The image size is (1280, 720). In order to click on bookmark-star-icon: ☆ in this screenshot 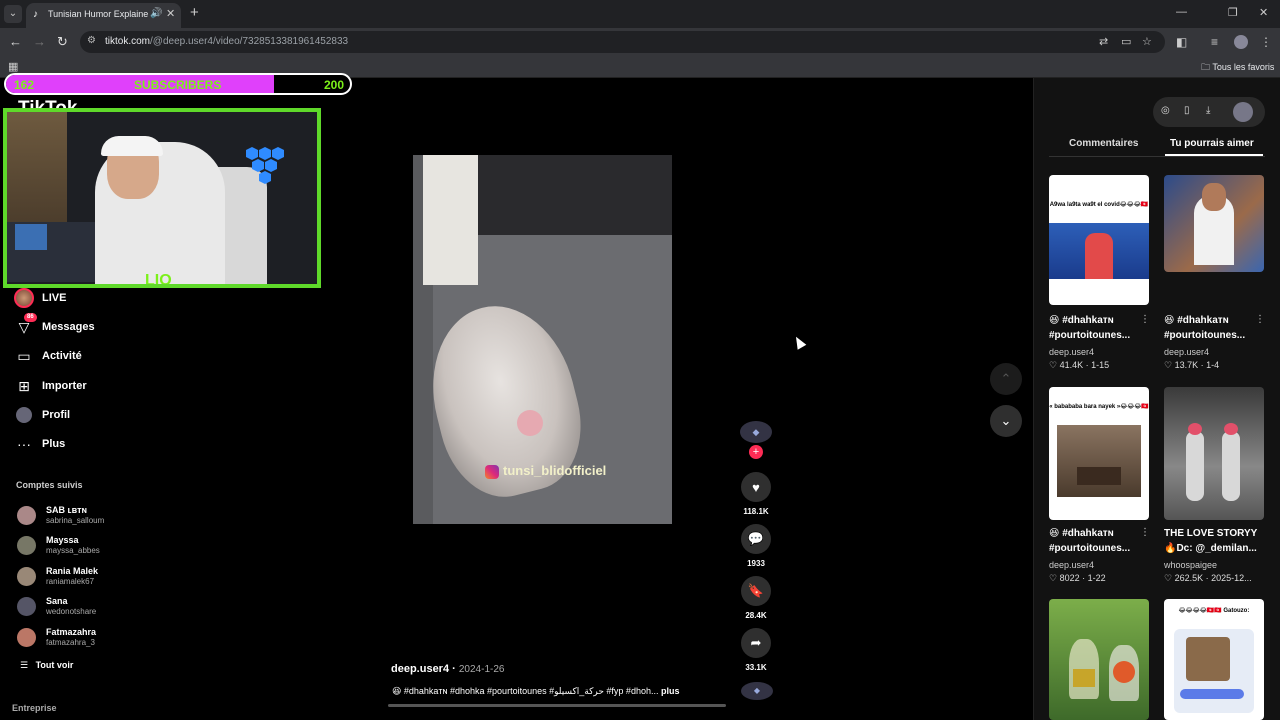, I will do `click(1147, 41)`.